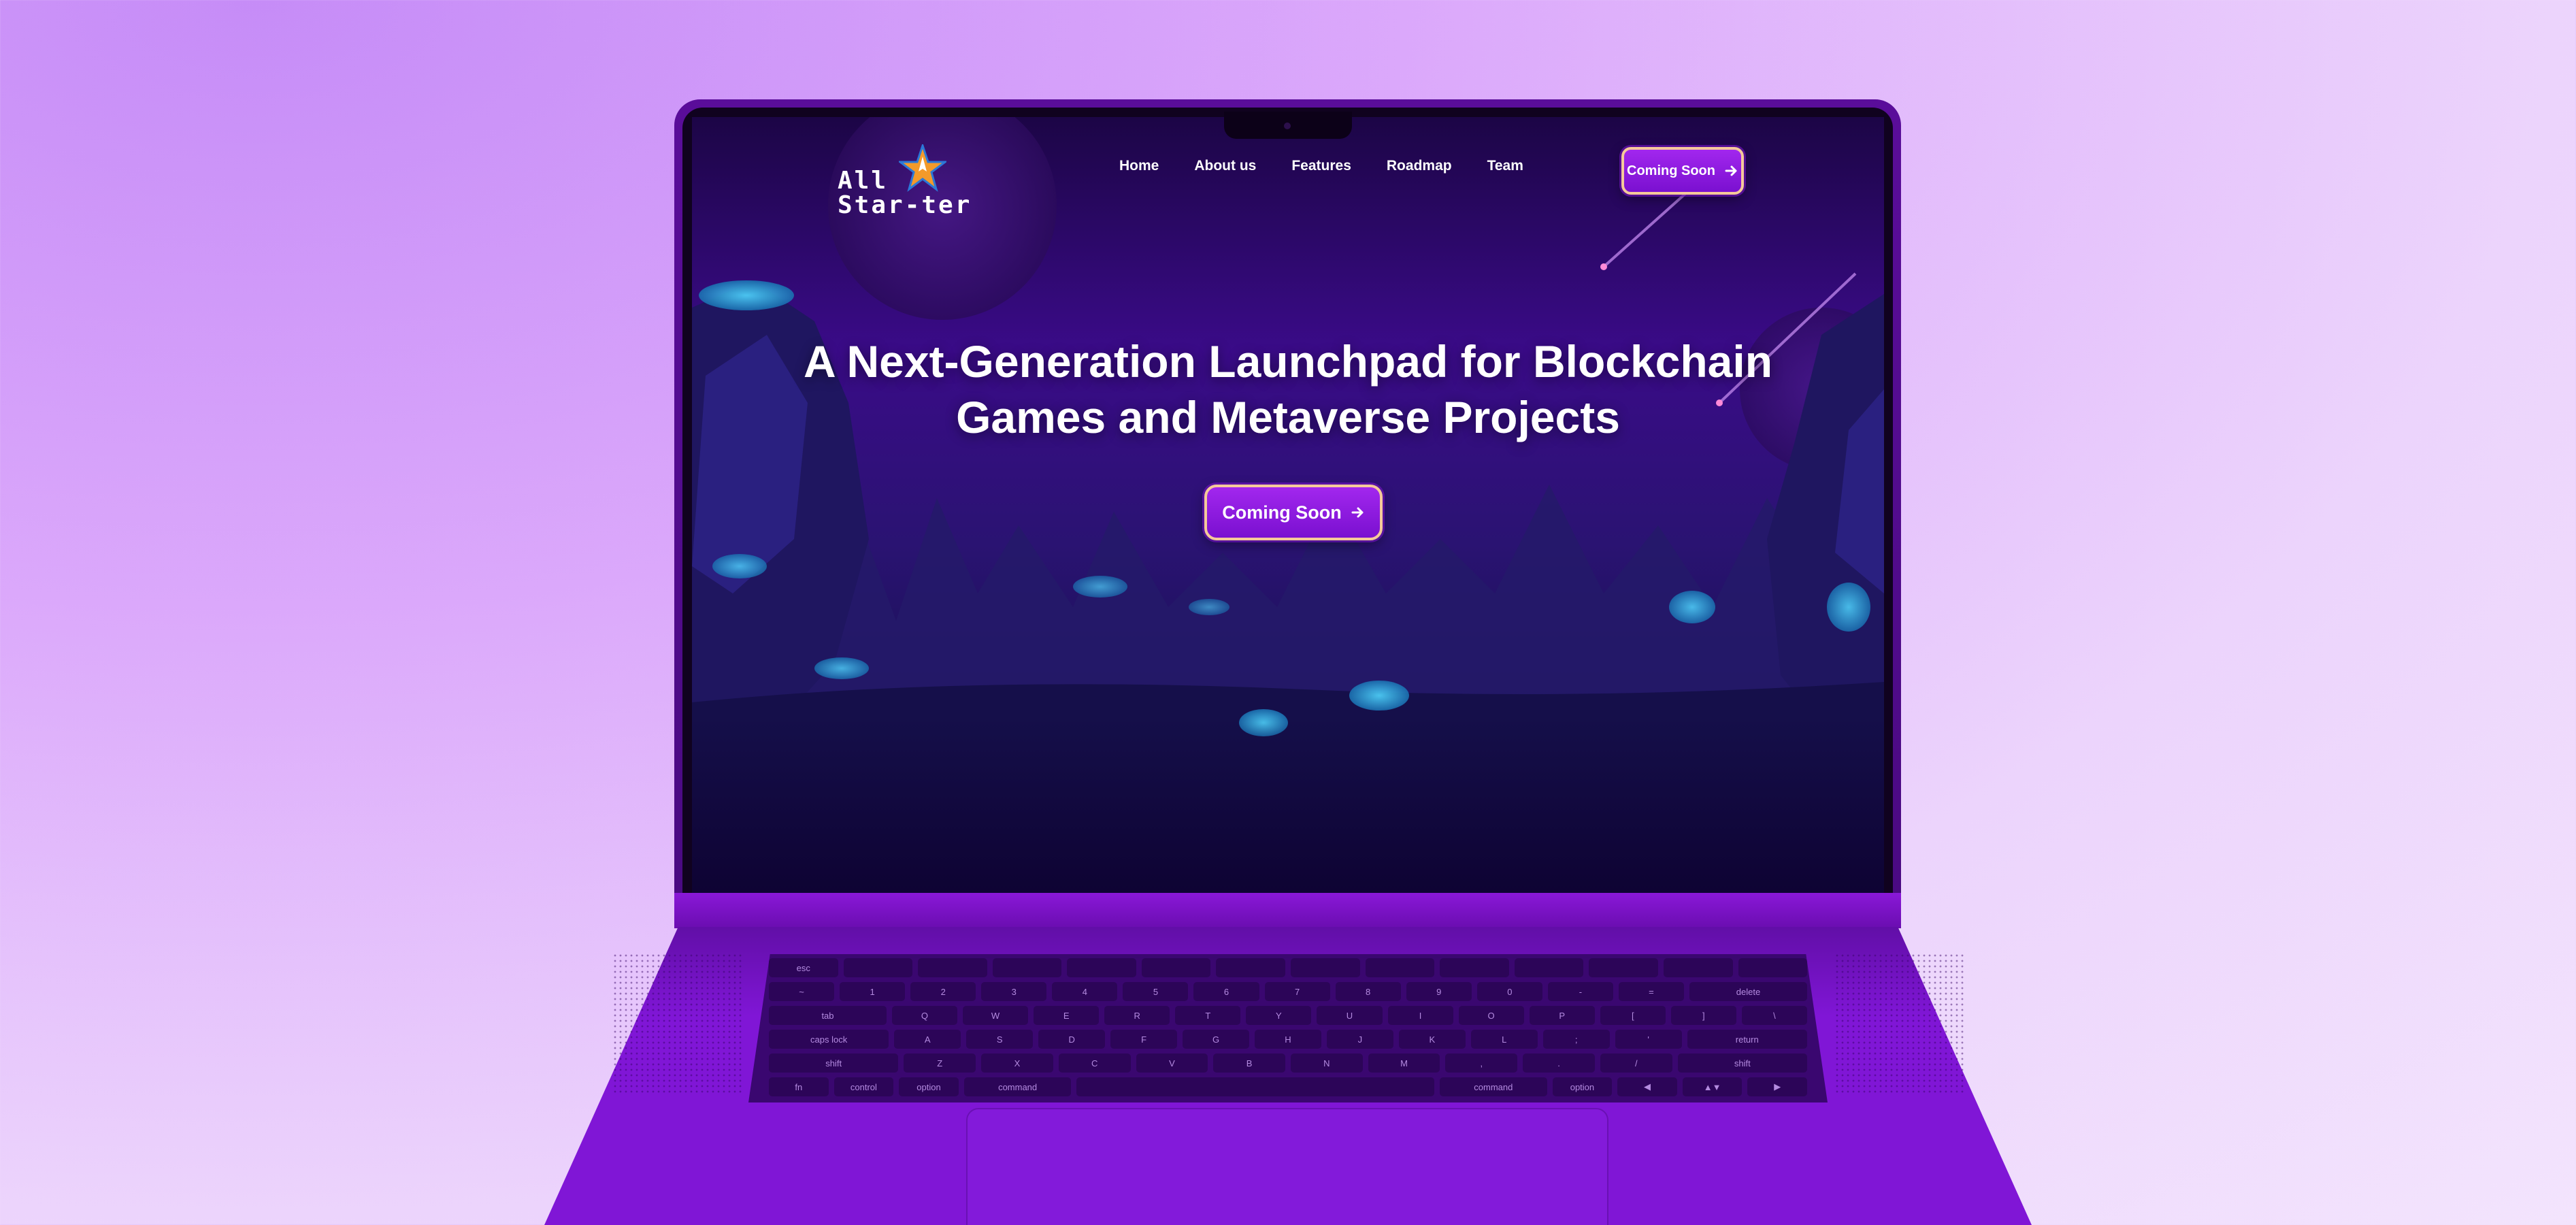  Describe the element at coordinates (1249, 1063) in the screenshot. I see `keyboard-key: B` at that location.